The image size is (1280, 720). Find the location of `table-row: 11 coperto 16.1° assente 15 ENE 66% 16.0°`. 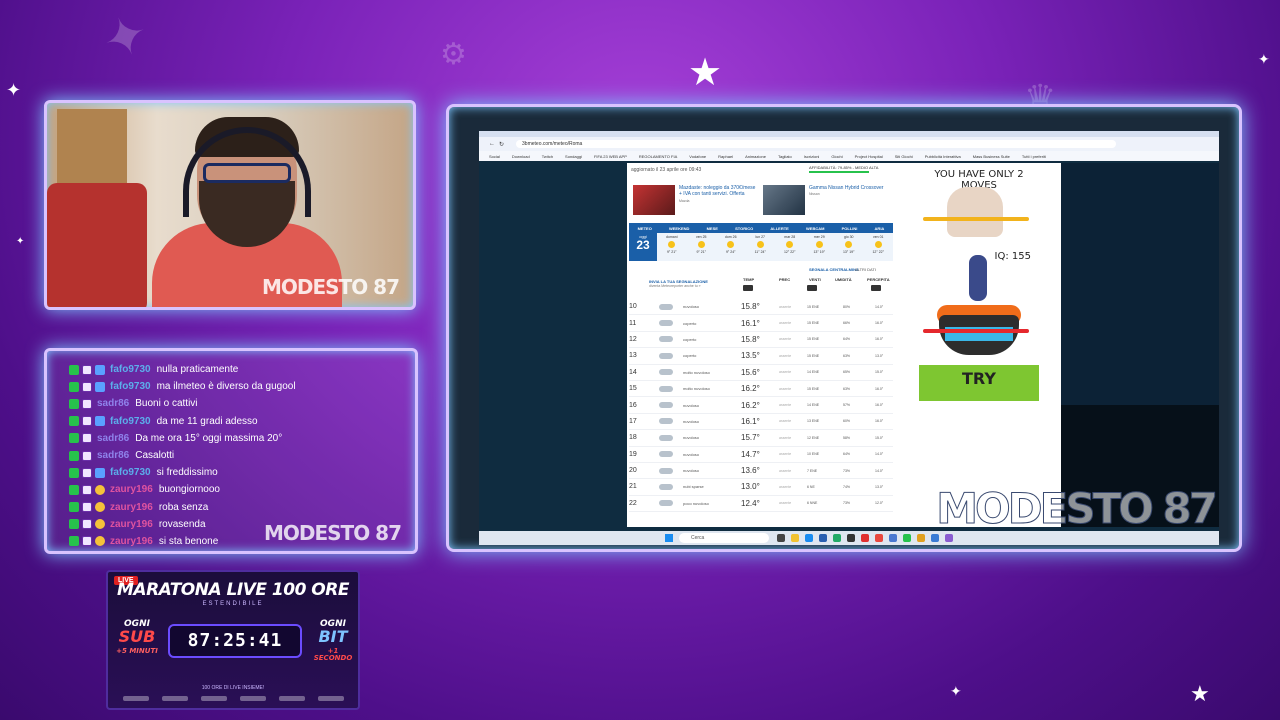

table-row: 11 coperto 16.1° assente 15 ENE 66% 16.0° is located at coordinates (761, 323).